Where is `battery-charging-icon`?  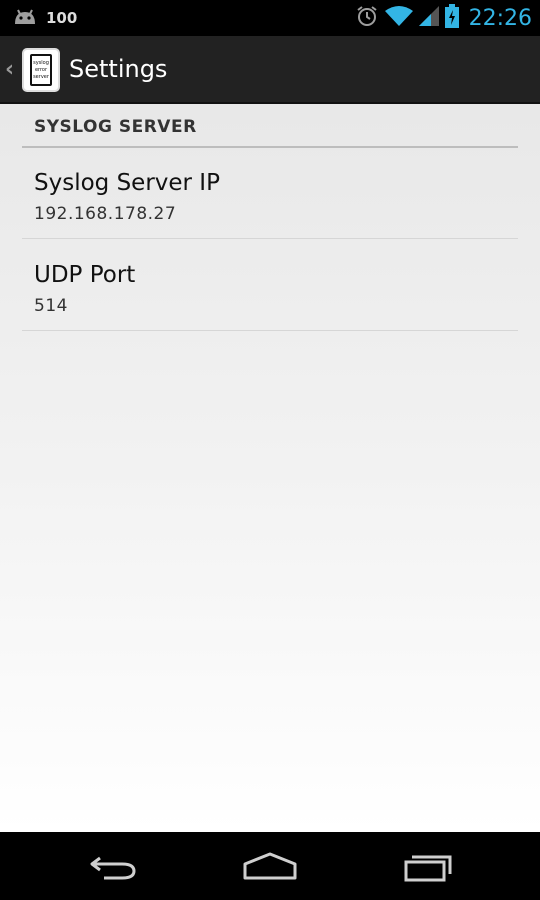 battery-charging-icon is located at coordinates (451, 18).